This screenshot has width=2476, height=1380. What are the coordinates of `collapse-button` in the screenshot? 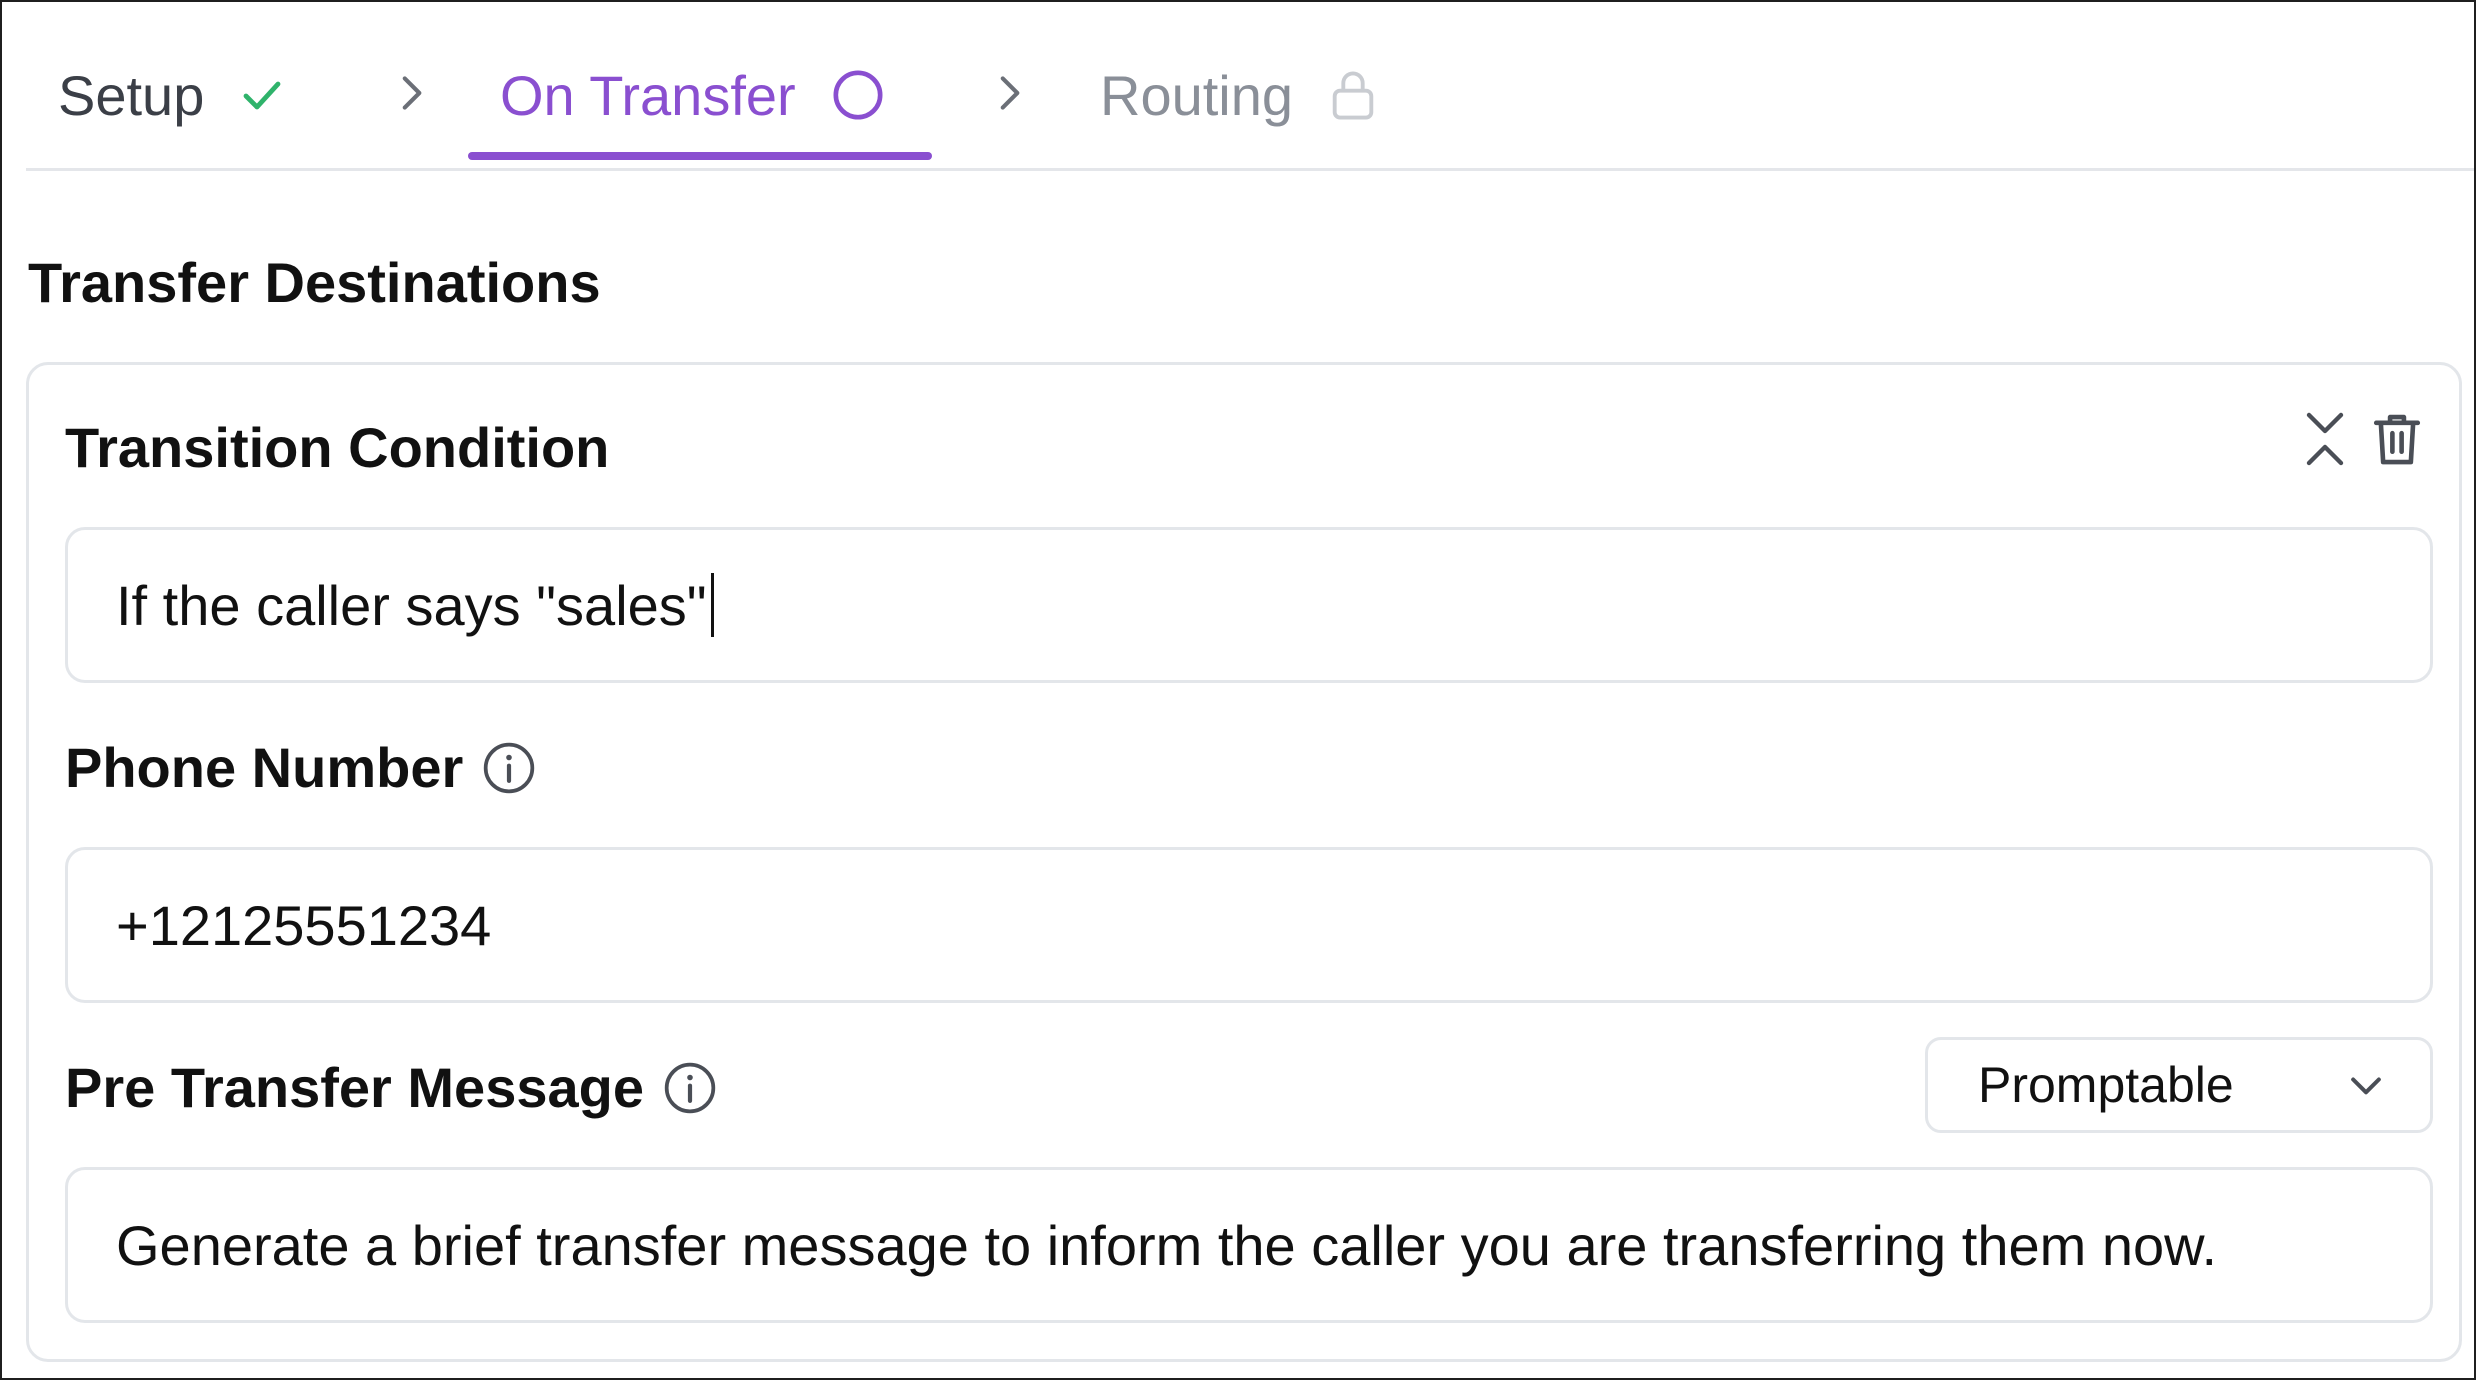 It's located at (2325, 439).